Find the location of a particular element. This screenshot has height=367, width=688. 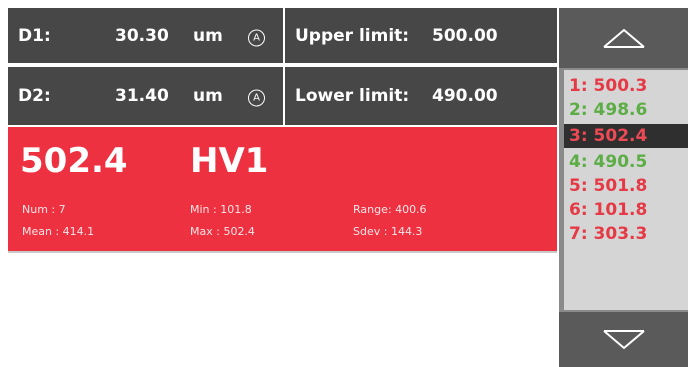

stat-sdev: Sdev : 144.3 is located at coordinates (388, 231).